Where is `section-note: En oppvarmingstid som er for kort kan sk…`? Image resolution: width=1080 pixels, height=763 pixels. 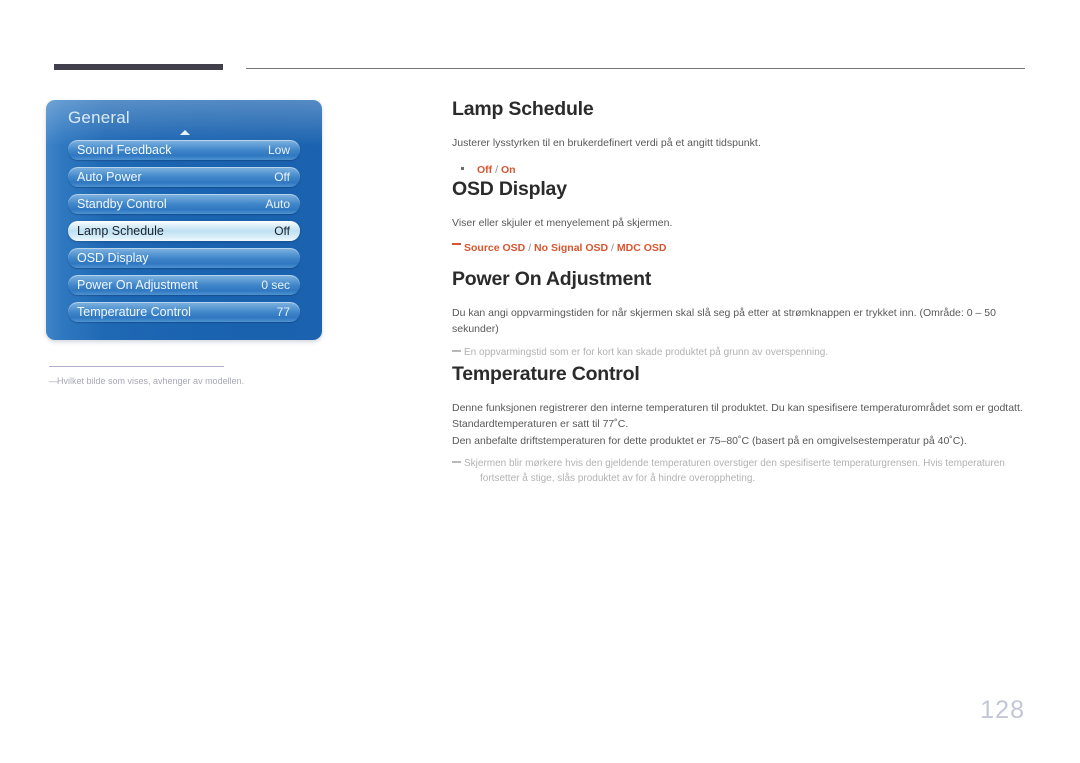 section-note: En oppvarmingstid som er for kort kan sk… is located at coordinates (740, 352).